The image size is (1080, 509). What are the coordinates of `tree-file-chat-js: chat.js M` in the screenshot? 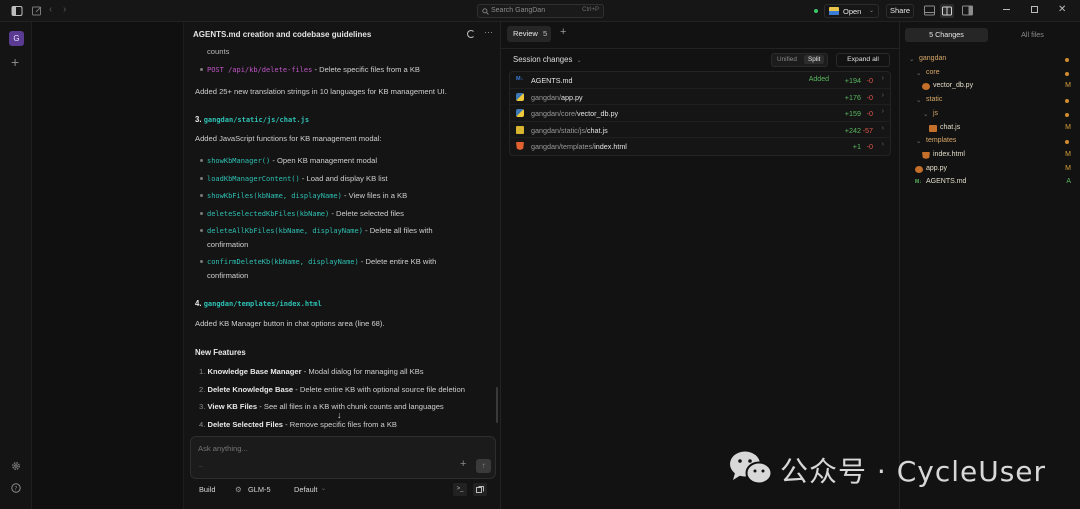 It's located at (990, 129).